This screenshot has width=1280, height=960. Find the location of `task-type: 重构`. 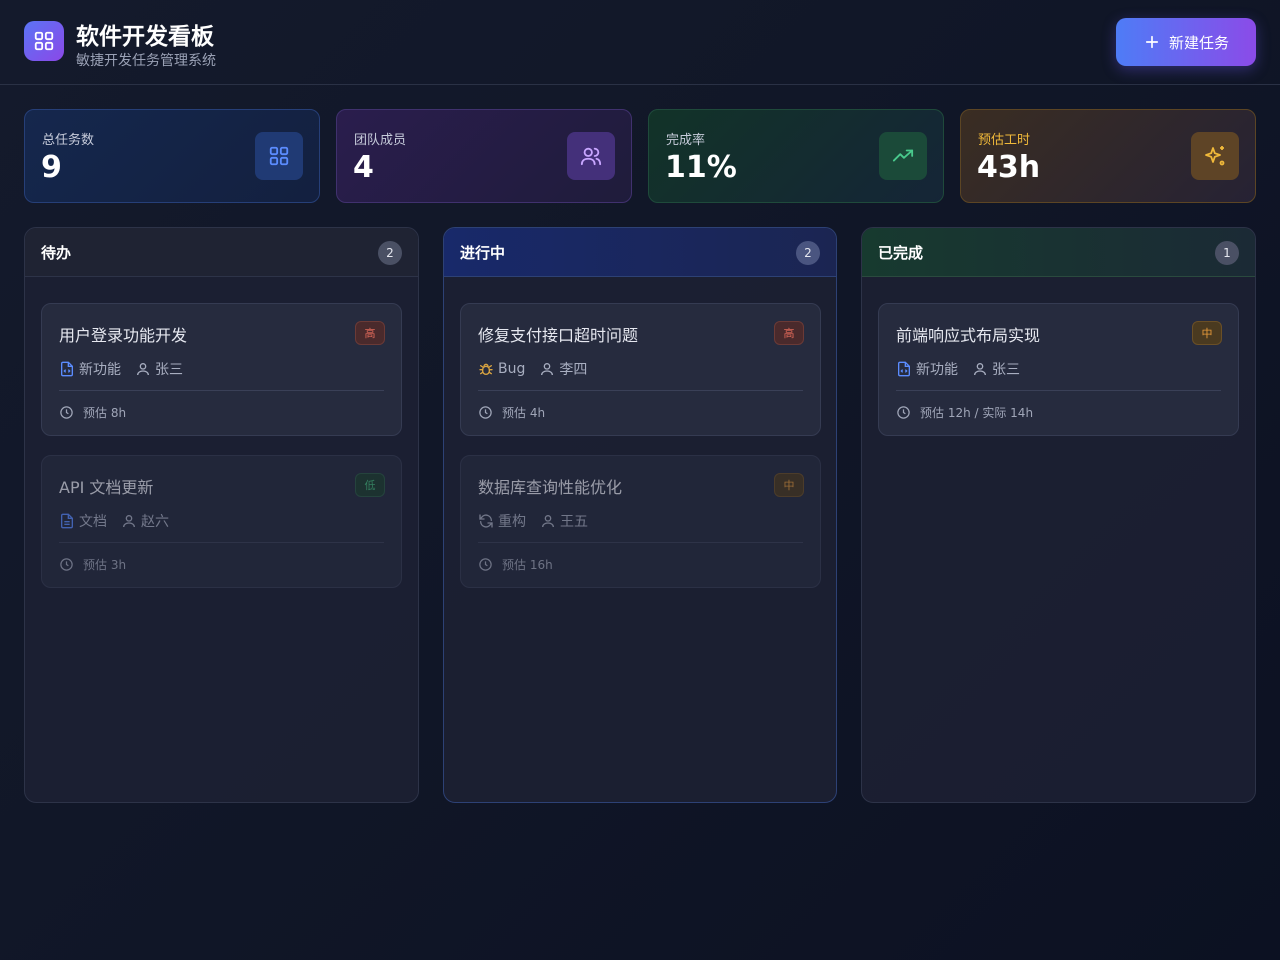

task-type: 重构 is located at coordinates (512, 522).